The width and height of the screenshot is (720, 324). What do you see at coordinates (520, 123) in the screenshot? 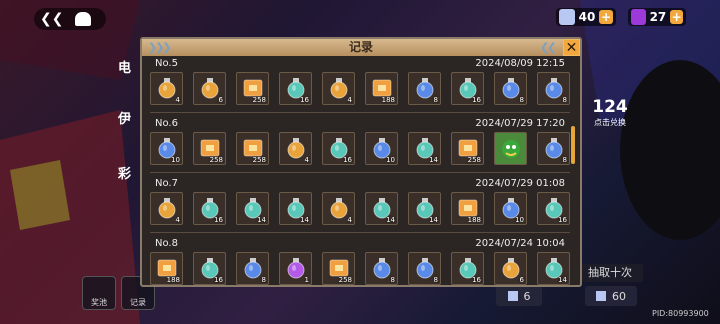
I see `record-date: 2024/07/29 17:20` at bounding box center [520, 123].